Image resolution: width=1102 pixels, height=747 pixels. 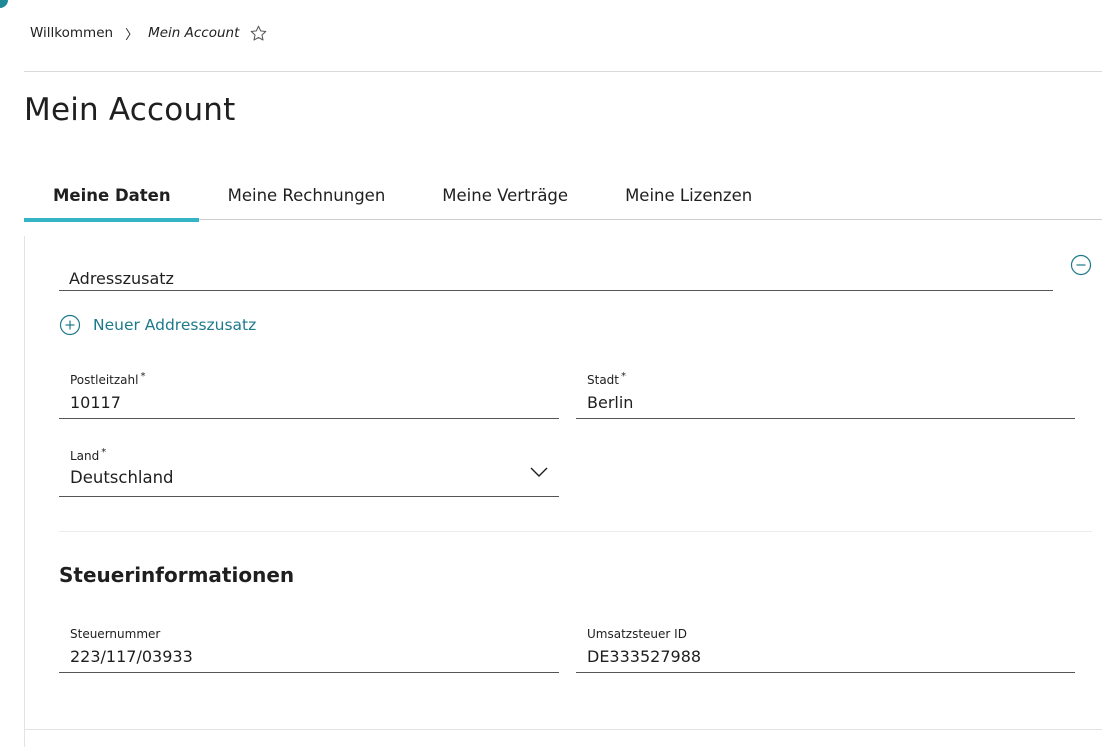 I want to click on panel-border, so click(x=24, y=491).